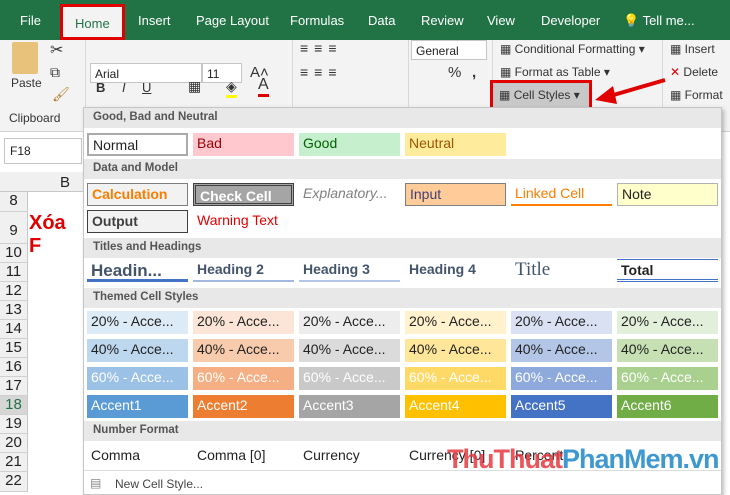 This screenshot has width=730, height=495. Describe the element at coordinates (65, 182) in the screenshot. I see `column-header-b: B` at that location.